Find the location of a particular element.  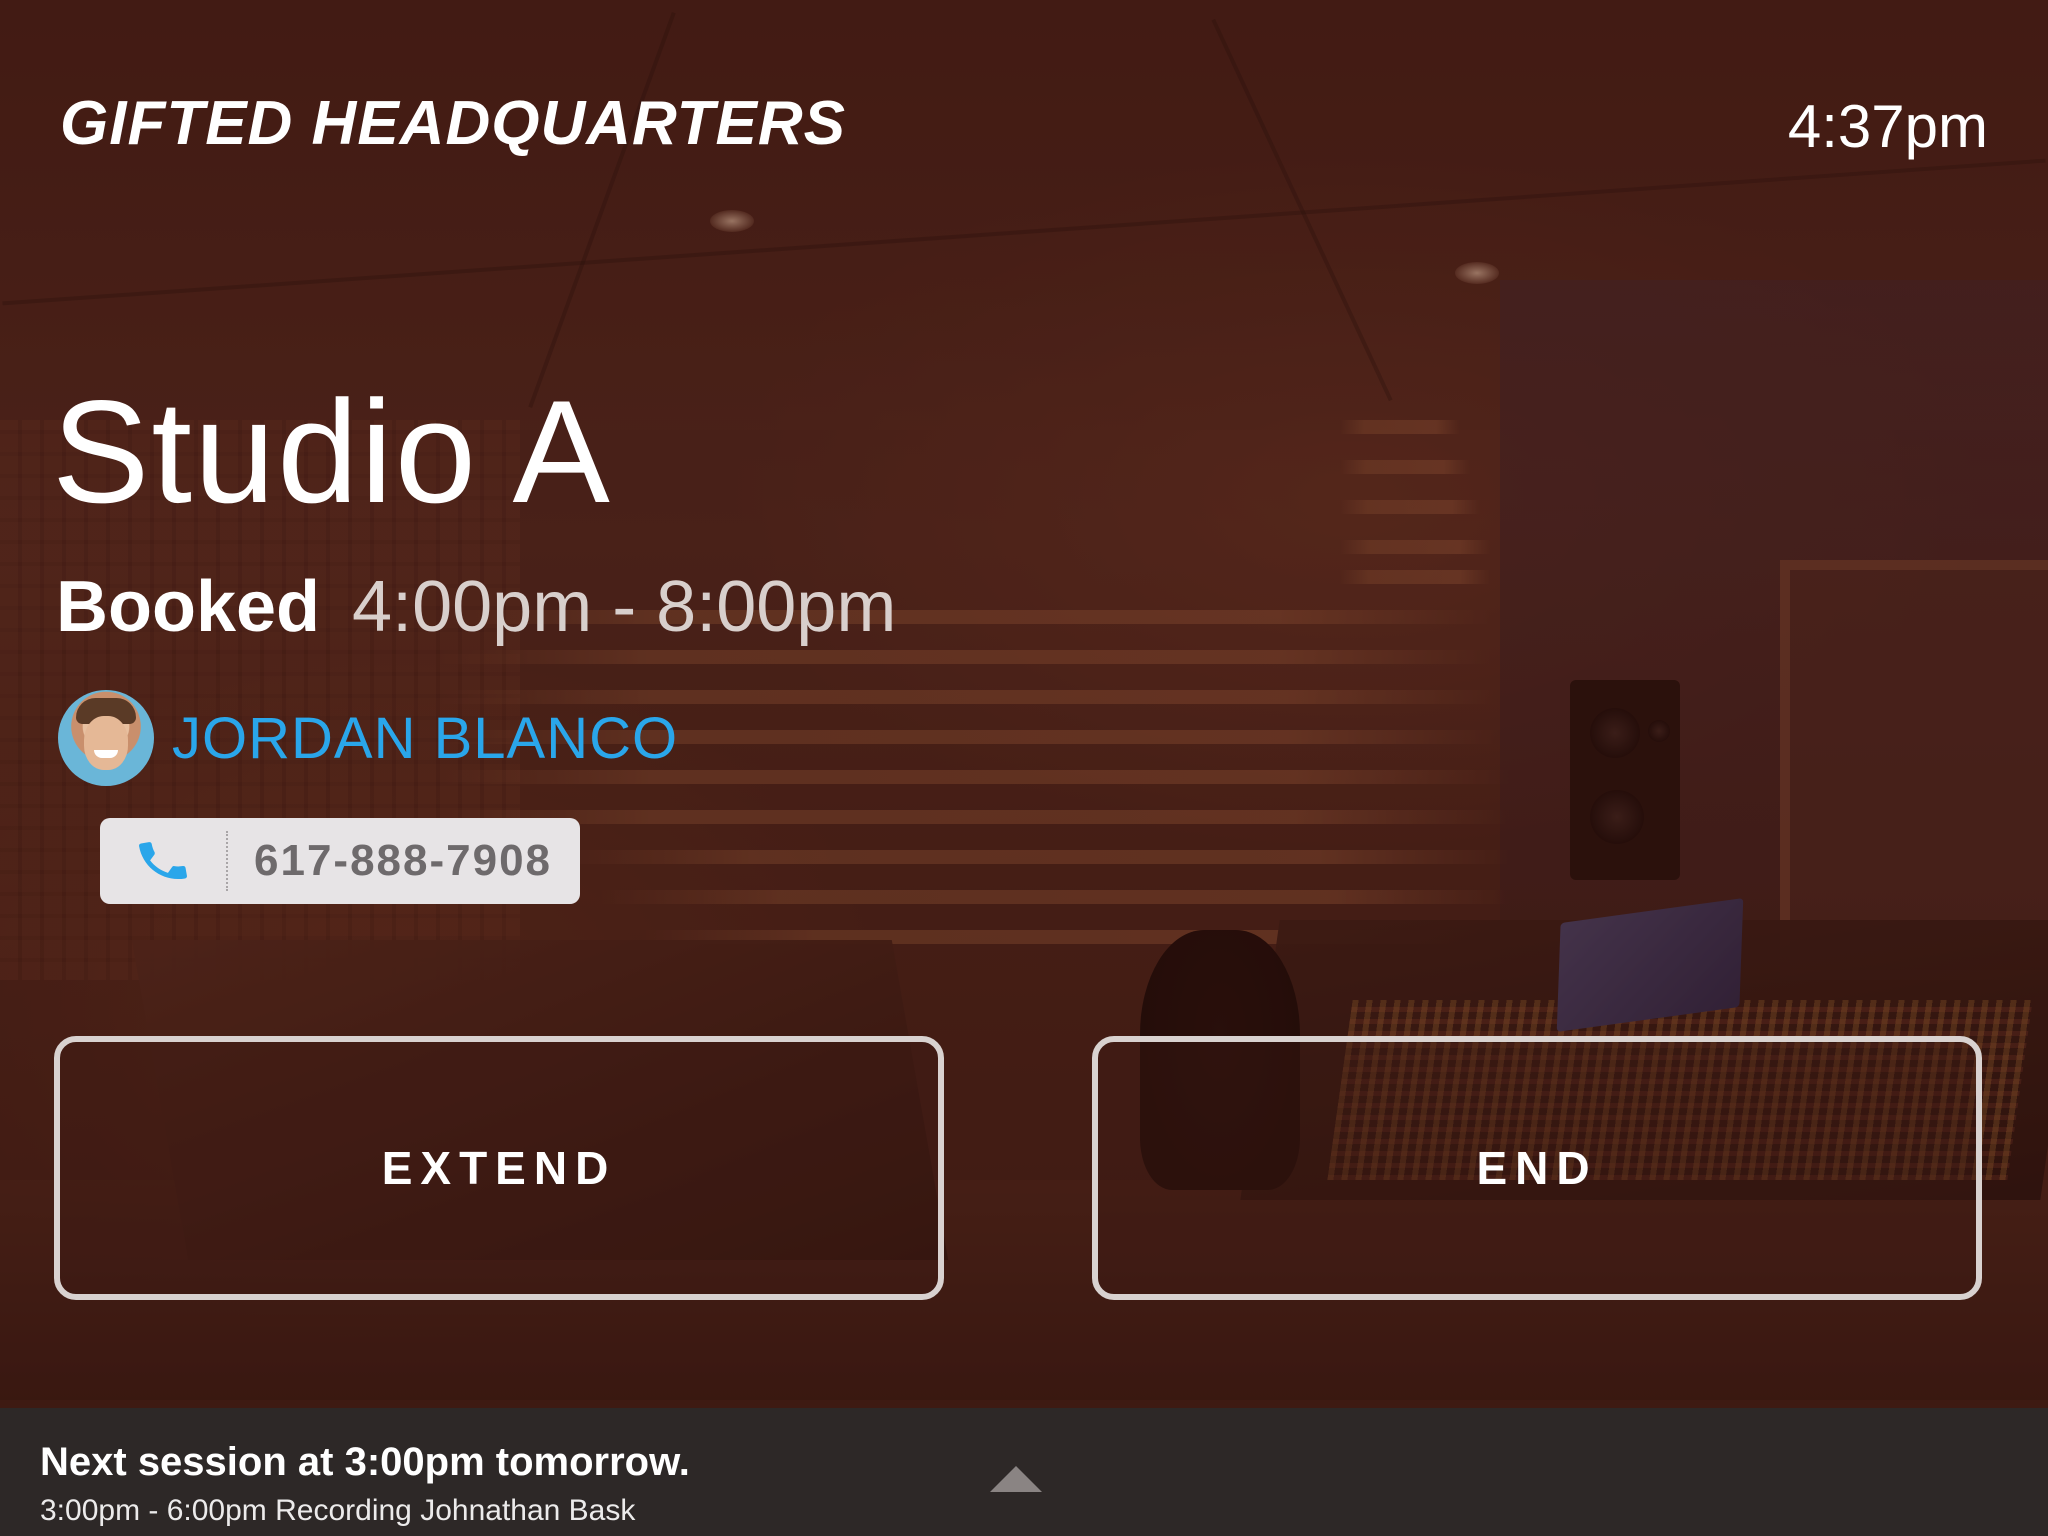

avatar is located at coordinates (106, 738).